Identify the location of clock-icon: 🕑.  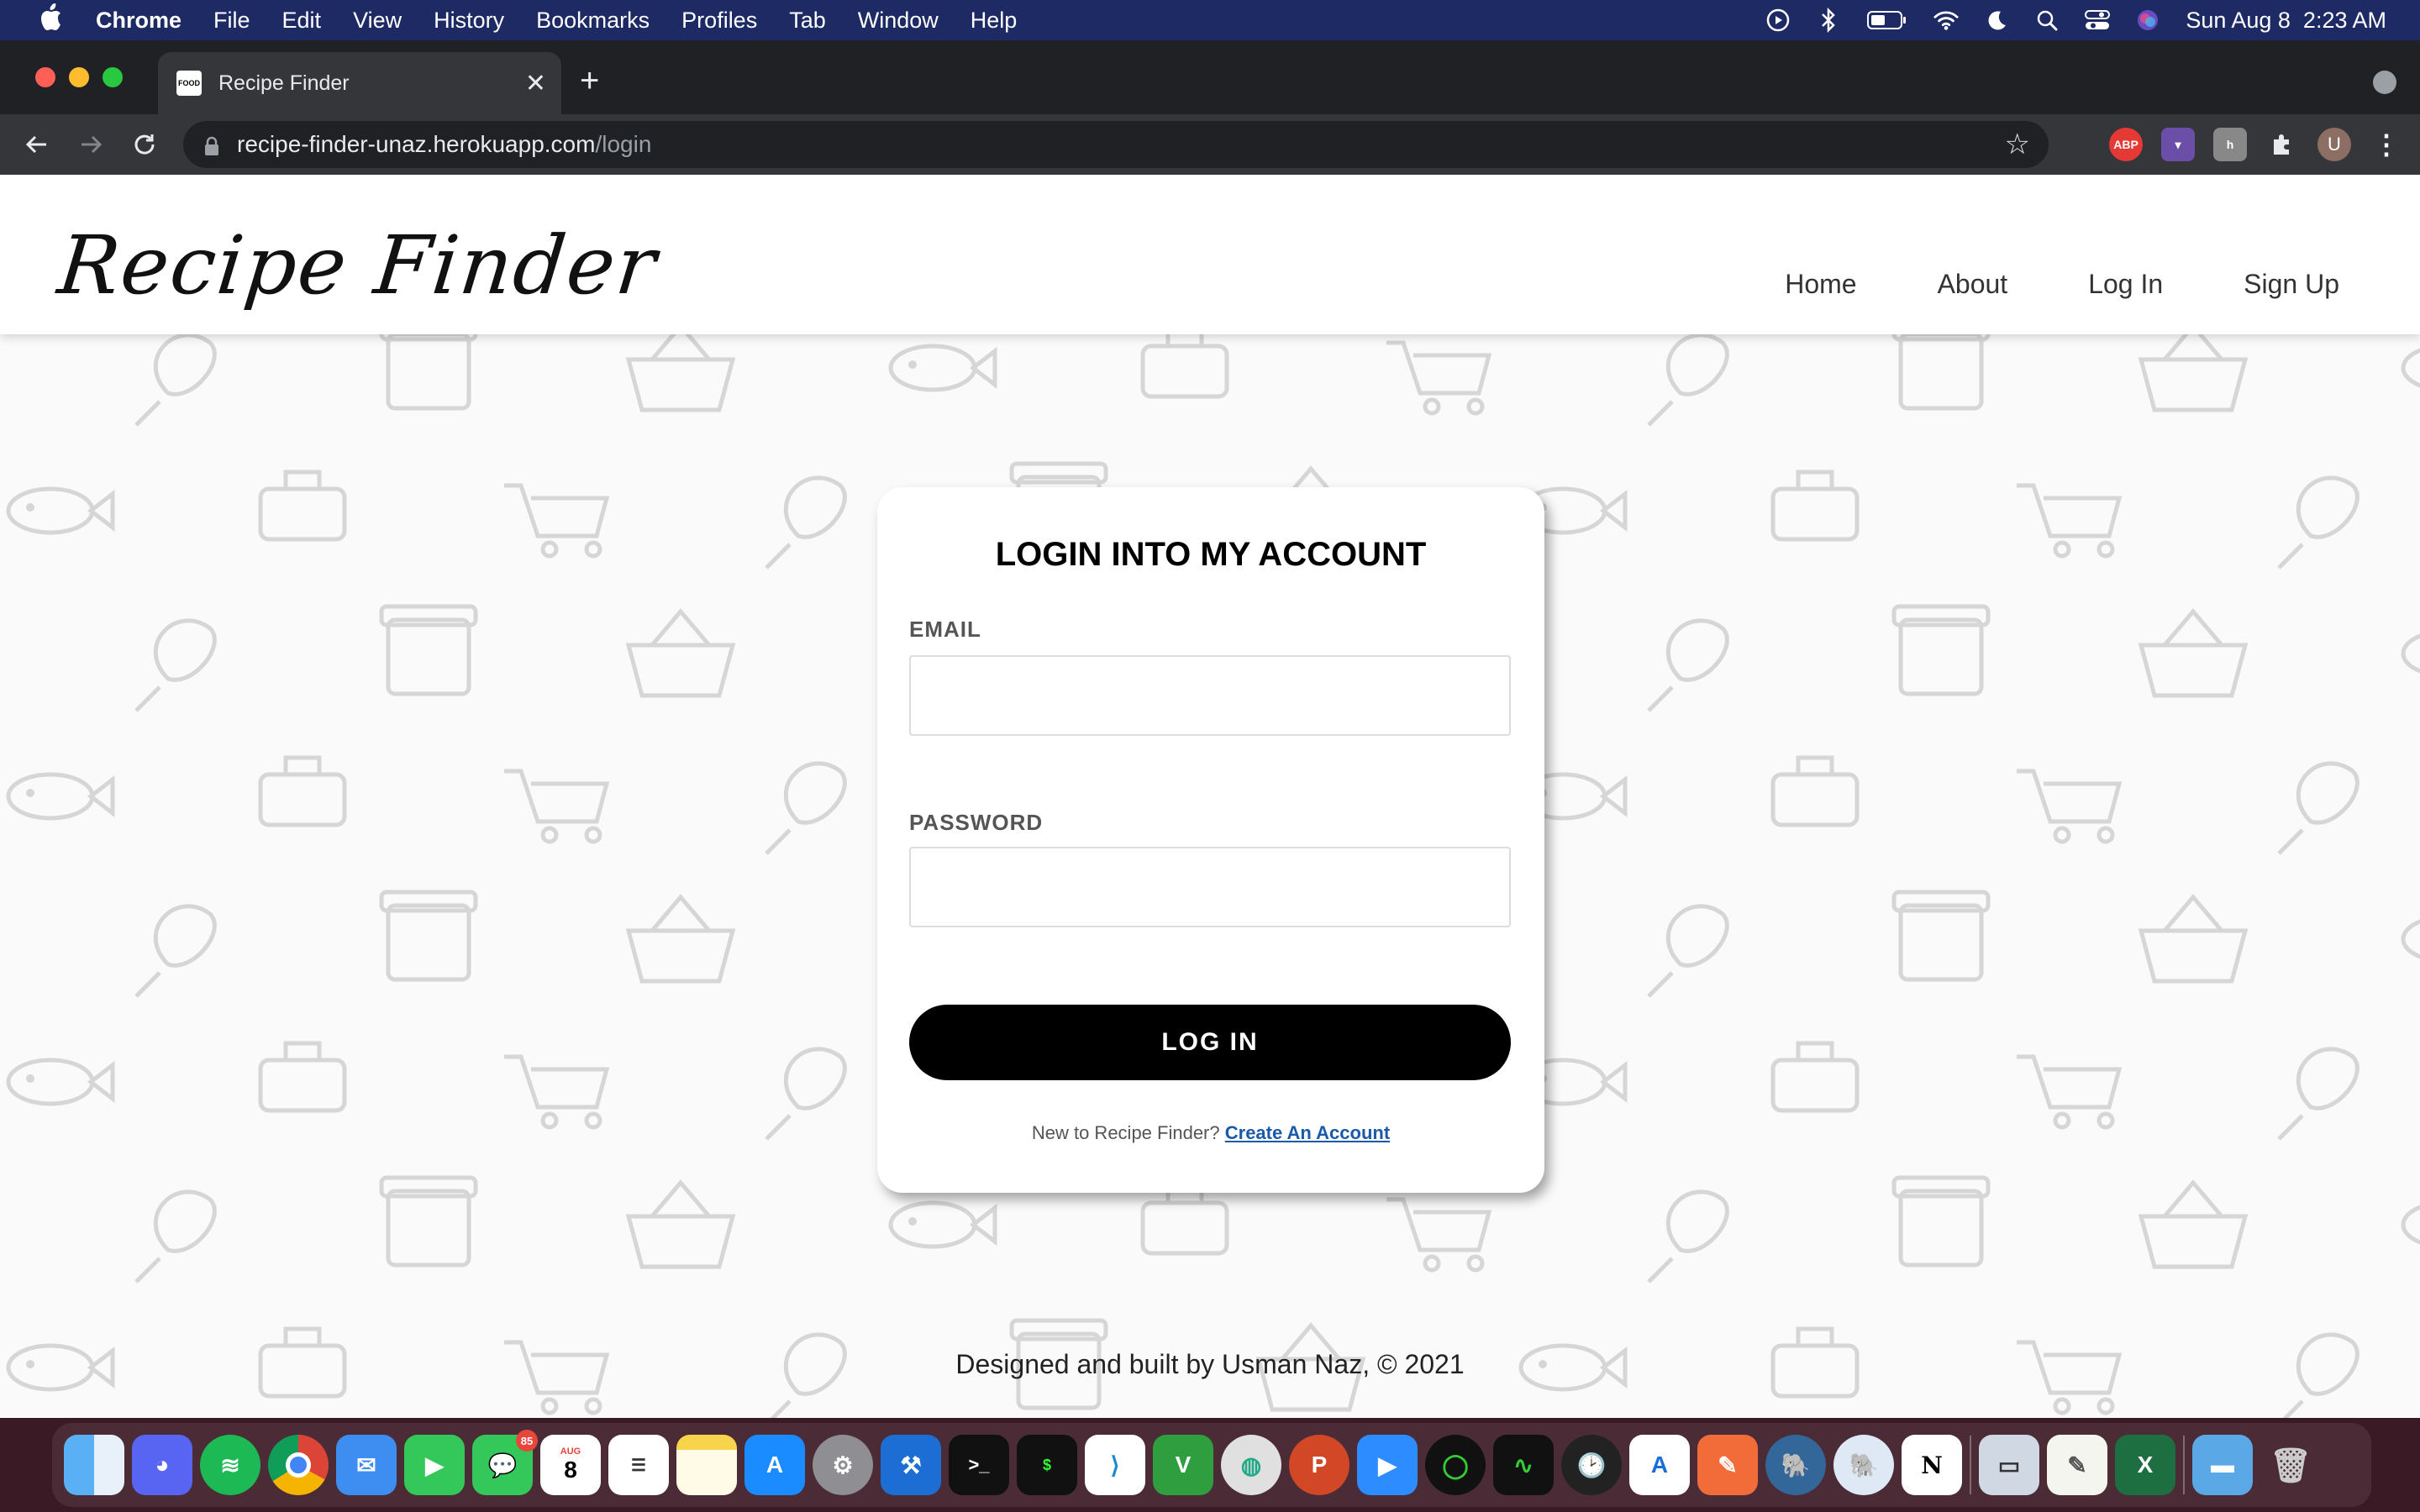
(1591, 1465).